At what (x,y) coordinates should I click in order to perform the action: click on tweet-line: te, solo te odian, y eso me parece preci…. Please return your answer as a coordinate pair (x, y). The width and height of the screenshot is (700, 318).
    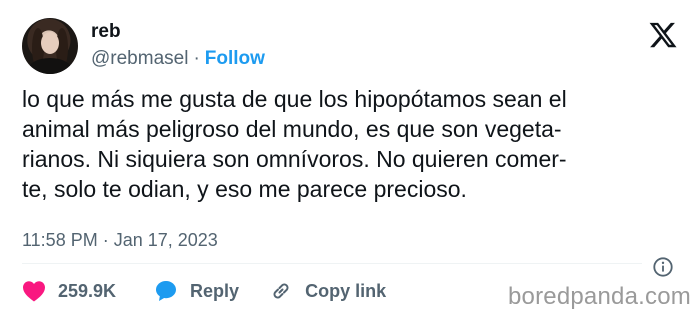
    Looking at the image, I should click on (244, 189).